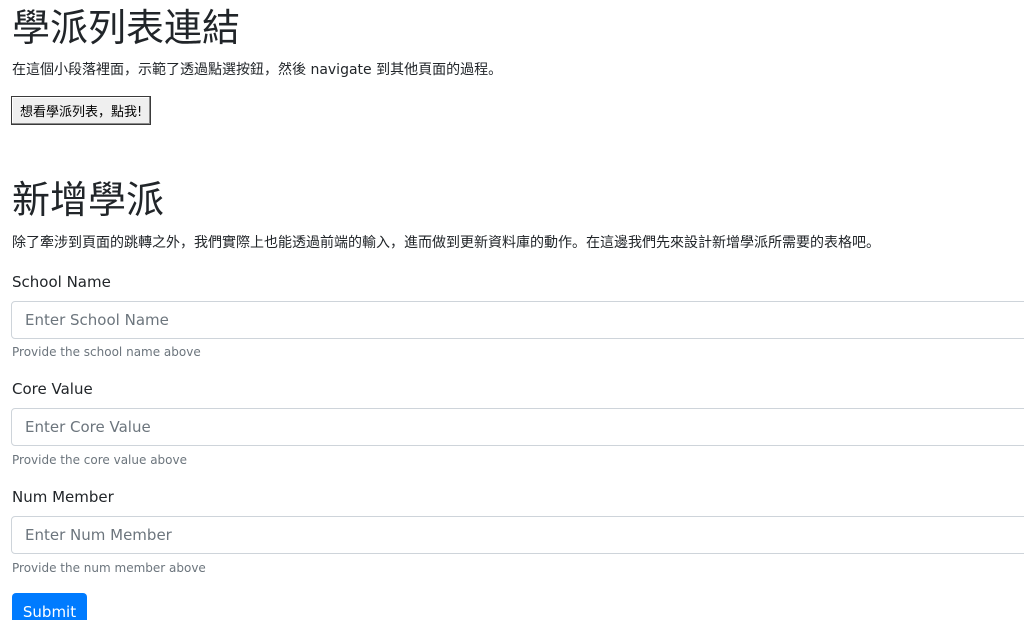 This screenshot has height=620, width=1024. What do you see at coordinates (517, 535) in the screenshot?
I see `num-member-input` at bounding box center [517, 535].